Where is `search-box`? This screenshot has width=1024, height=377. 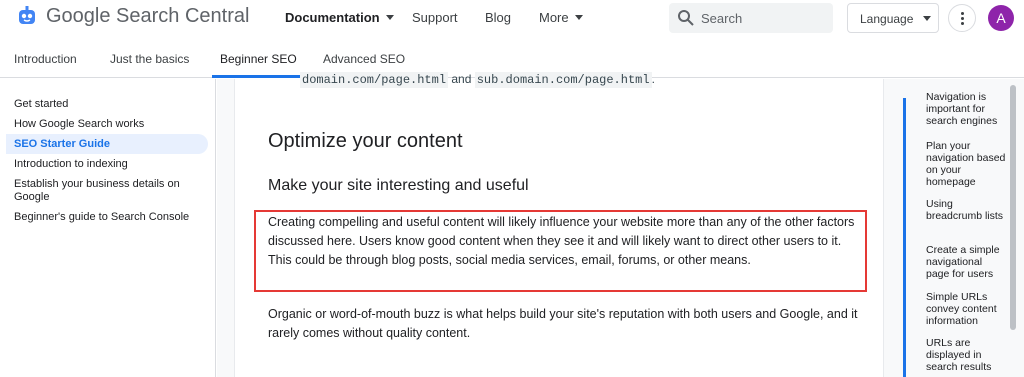 search-box is located at coordinates (751, 18).